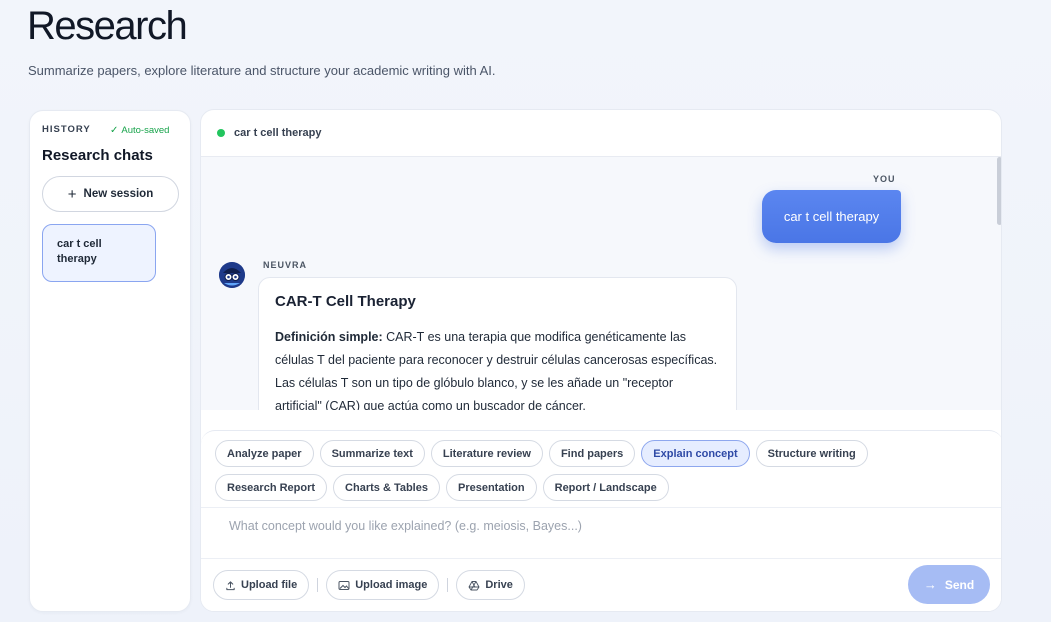  What do you see at coordinates (372, 453) in the screenshot?
I see `mode-chip-summarize-text: Summarize text` at bounding box center [372, 453].